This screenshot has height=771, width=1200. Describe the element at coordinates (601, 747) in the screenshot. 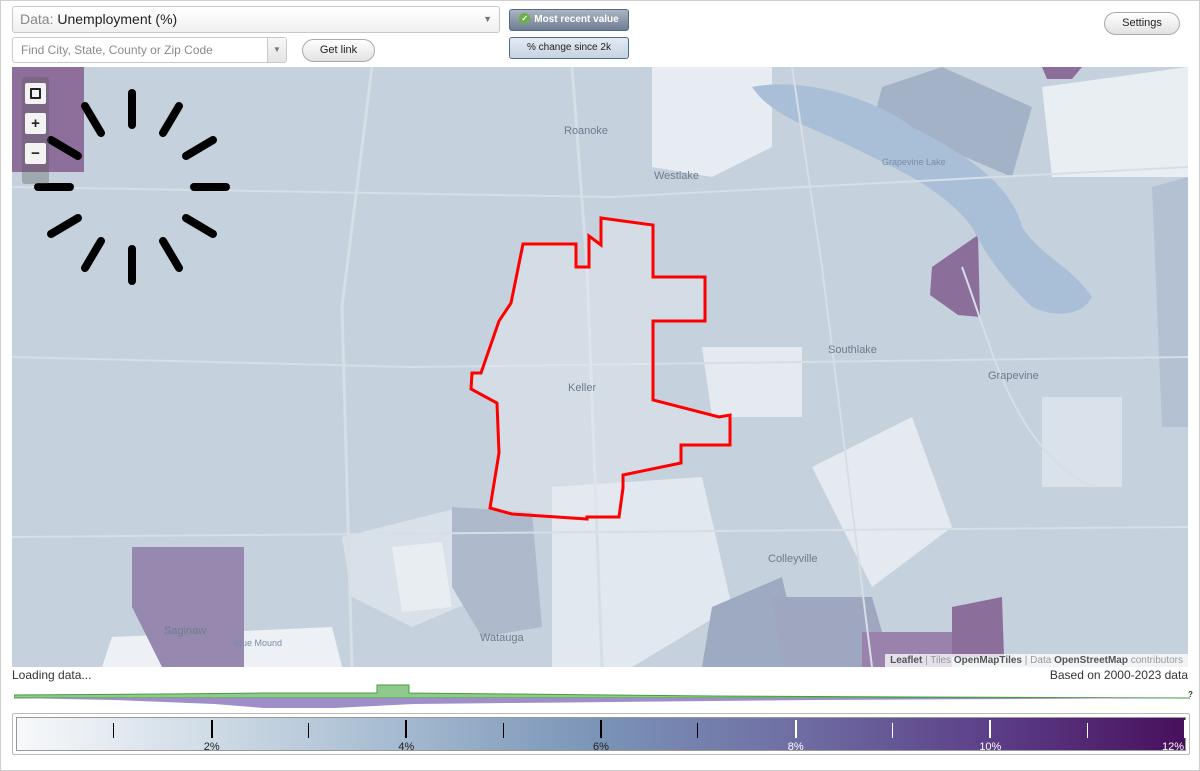

I see `legend-label: 6%` at that location.